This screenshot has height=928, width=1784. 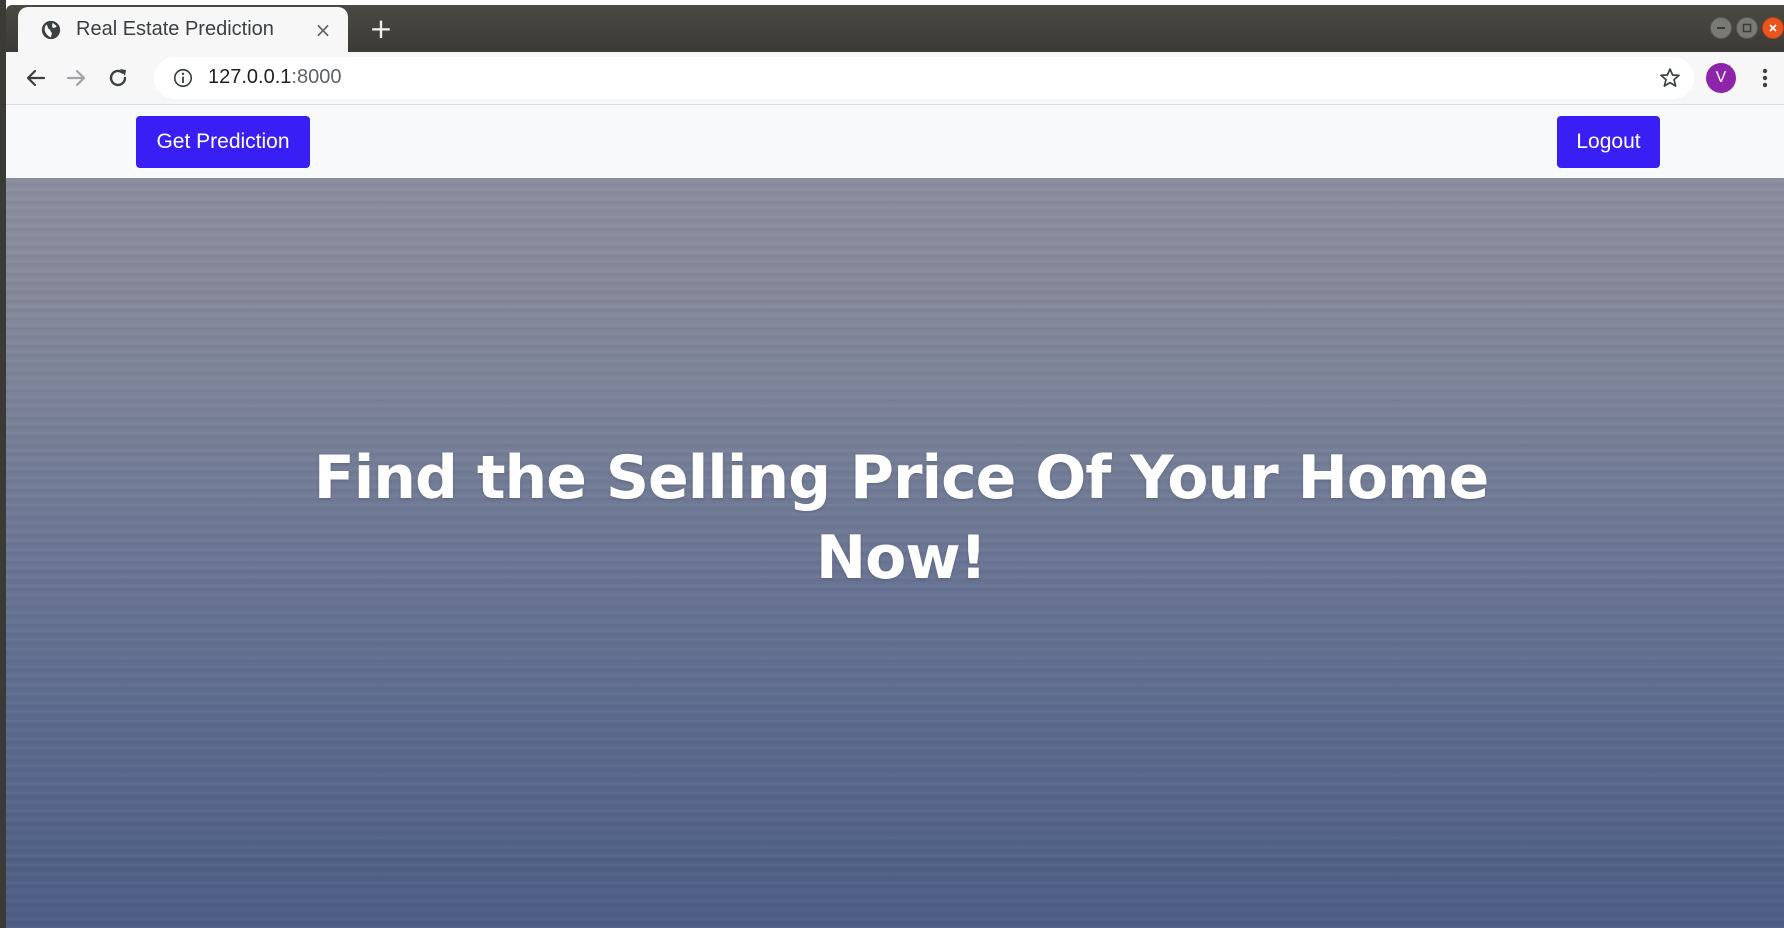 What do you see at coordinates (381, 28) in the screenshot?
I see `new-tab-button: +` at bounding box center [381, 28].